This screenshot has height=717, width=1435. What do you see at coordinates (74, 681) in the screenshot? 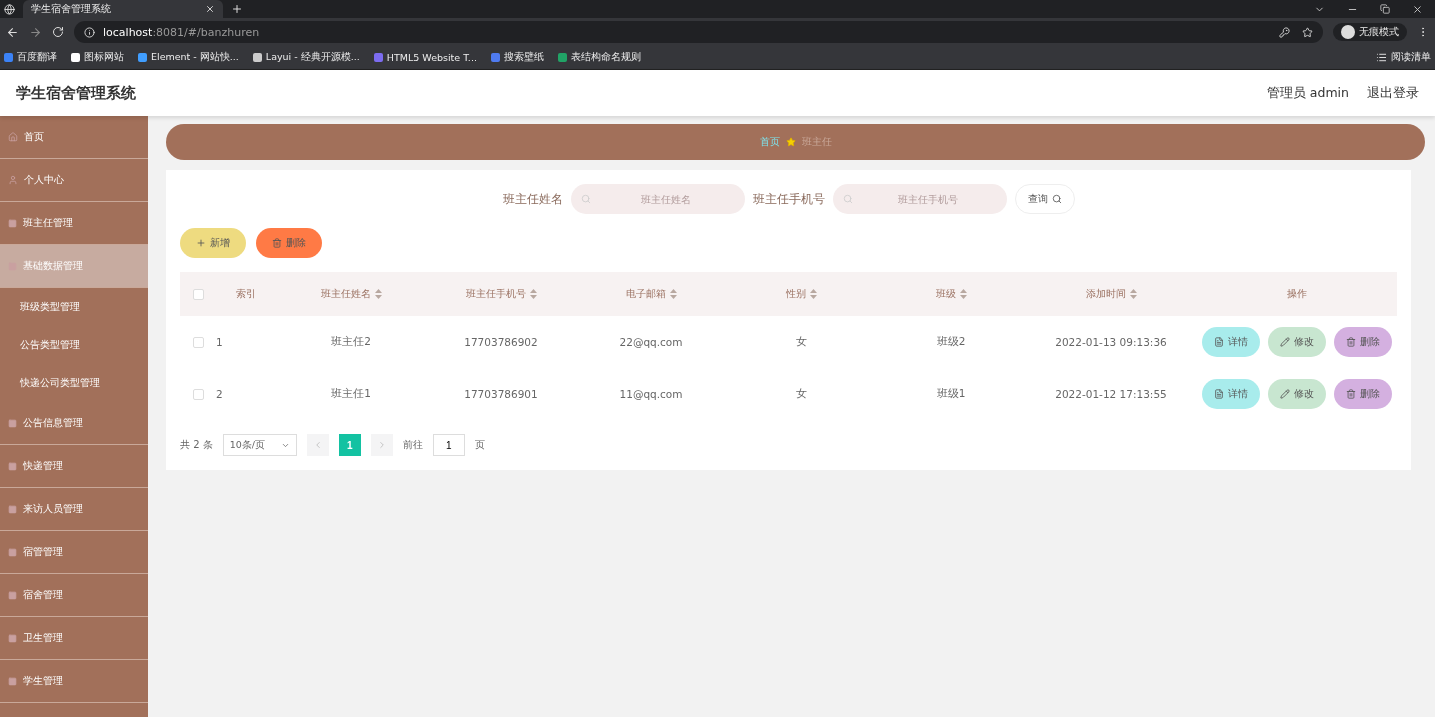
I see `sidebar-item: 学生管理` at bounding box center [74, 681].